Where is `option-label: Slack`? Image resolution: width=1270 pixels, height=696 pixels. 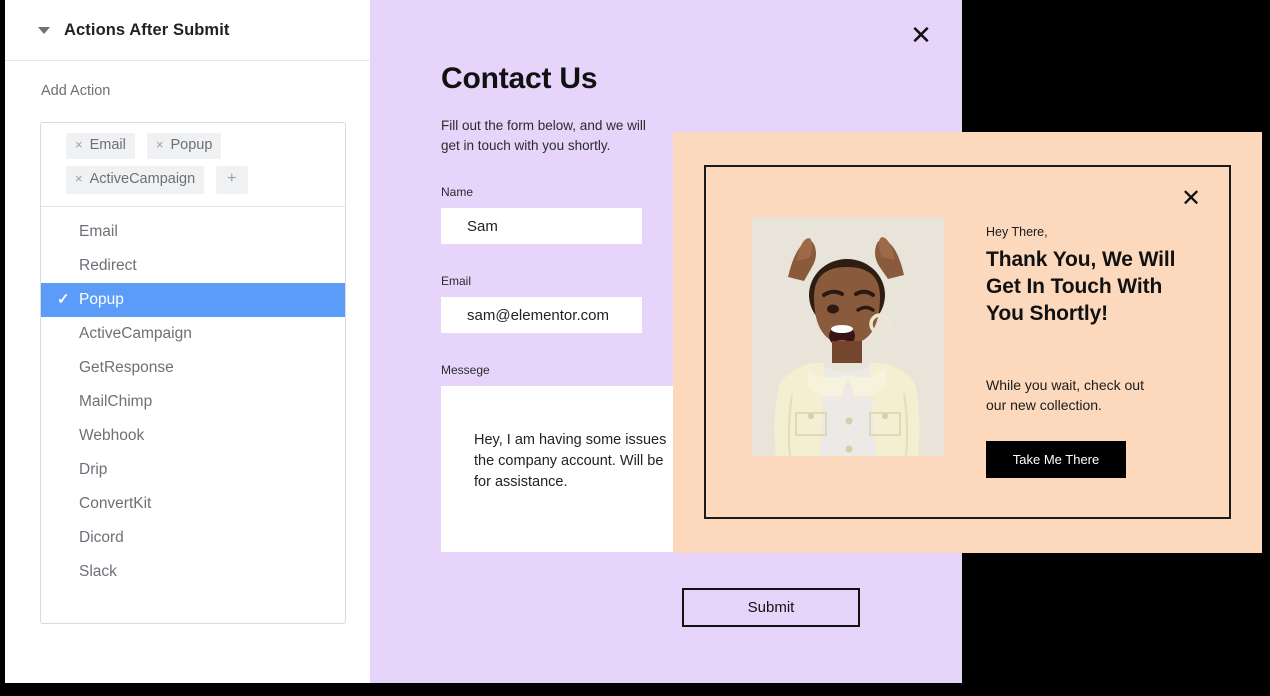
option-label: Slack is located at coordinates (98, 571).